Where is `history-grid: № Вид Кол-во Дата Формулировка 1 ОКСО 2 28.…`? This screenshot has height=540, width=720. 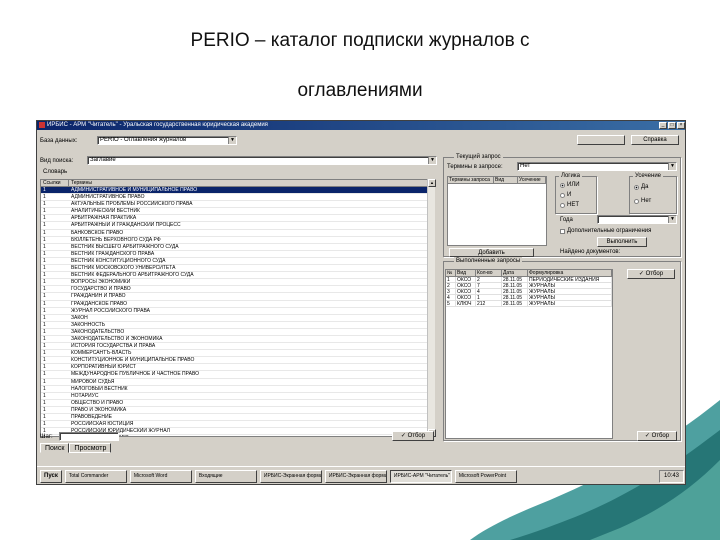 history-grid: № Вид Кол-во Дата Формулировка 1 ОКСО 2 28.… is located at coordinates (529, 354).